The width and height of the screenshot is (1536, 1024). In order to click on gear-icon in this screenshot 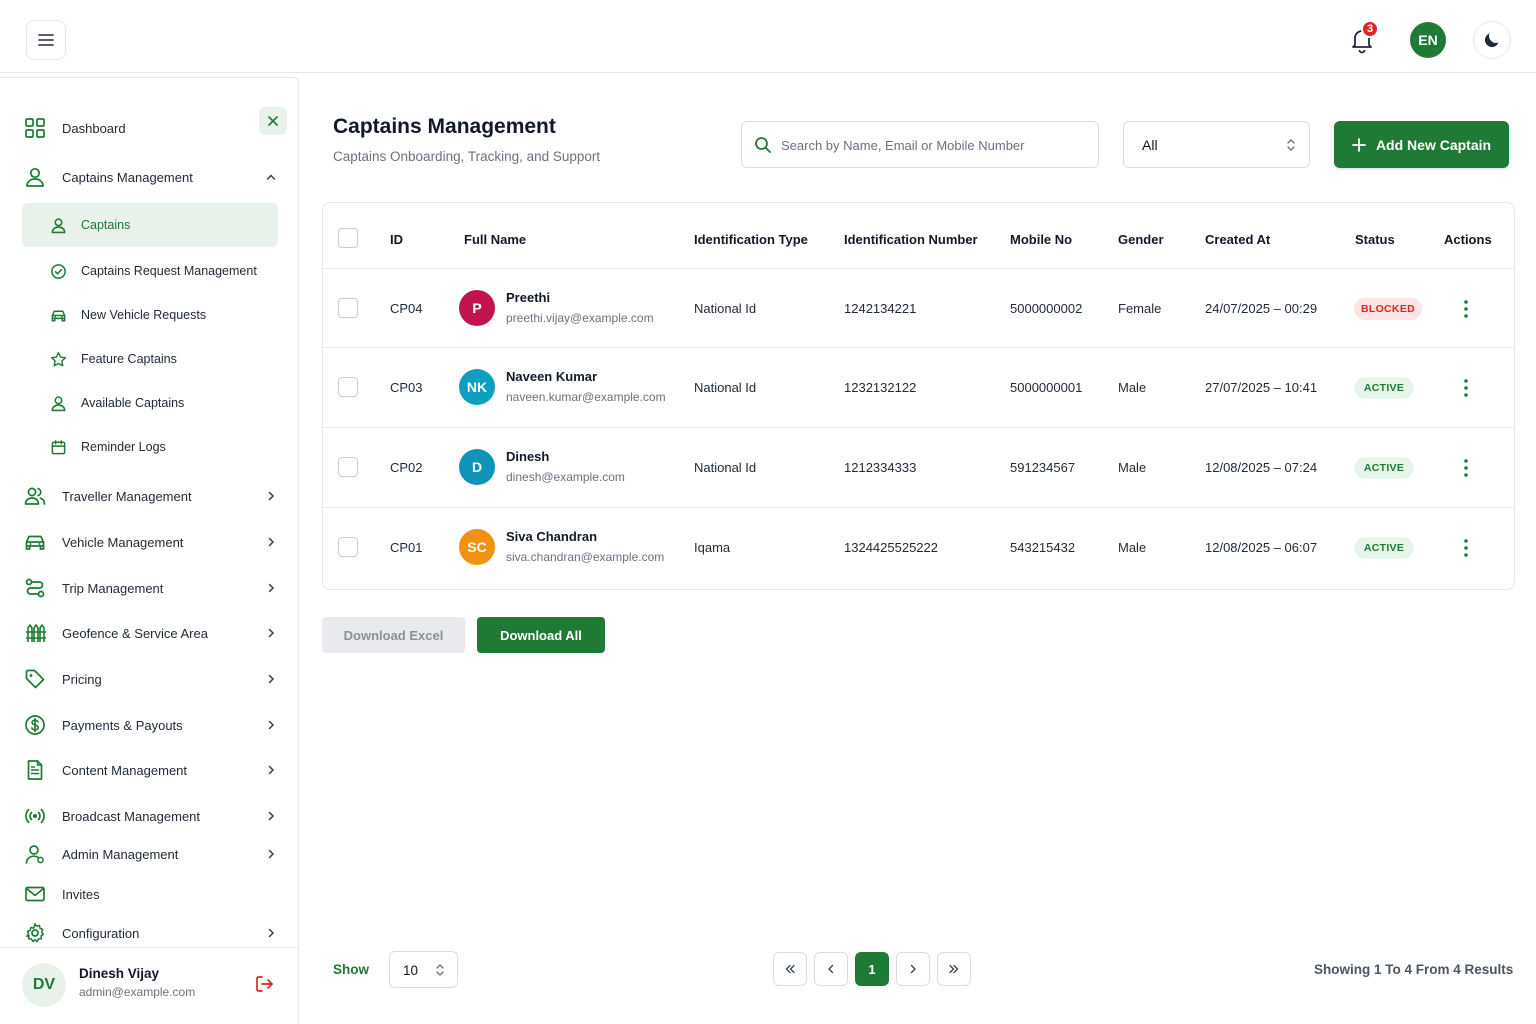, I will do `click(35, 933)`.